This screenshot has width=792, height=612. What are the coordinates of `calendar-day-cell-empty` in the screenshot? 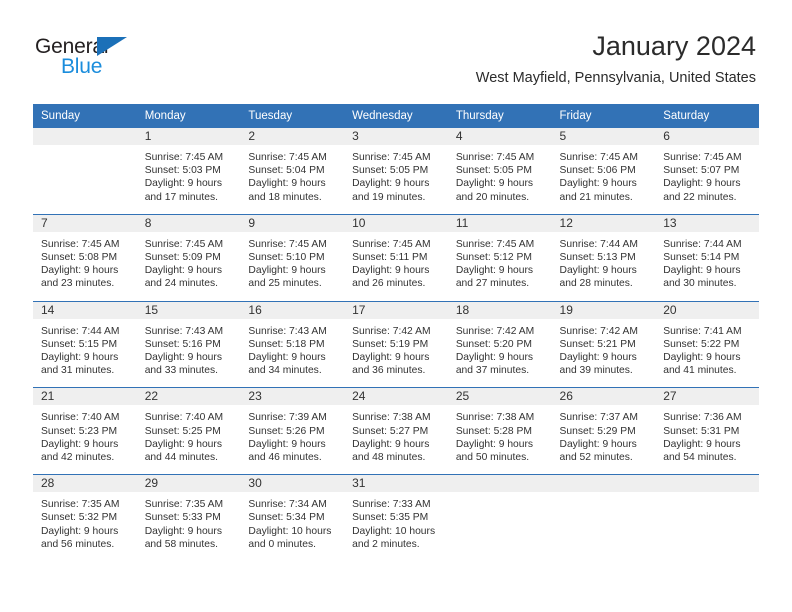 It's located at (499, 518).